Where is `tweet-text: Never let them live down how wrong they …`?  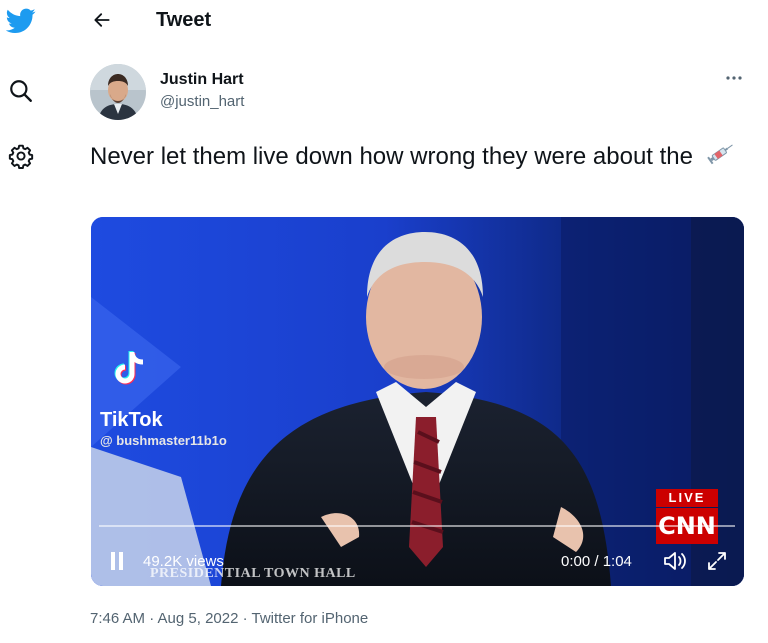 tweet-text: Never let them live down how wrong they … is located at coordinates (420, 157).